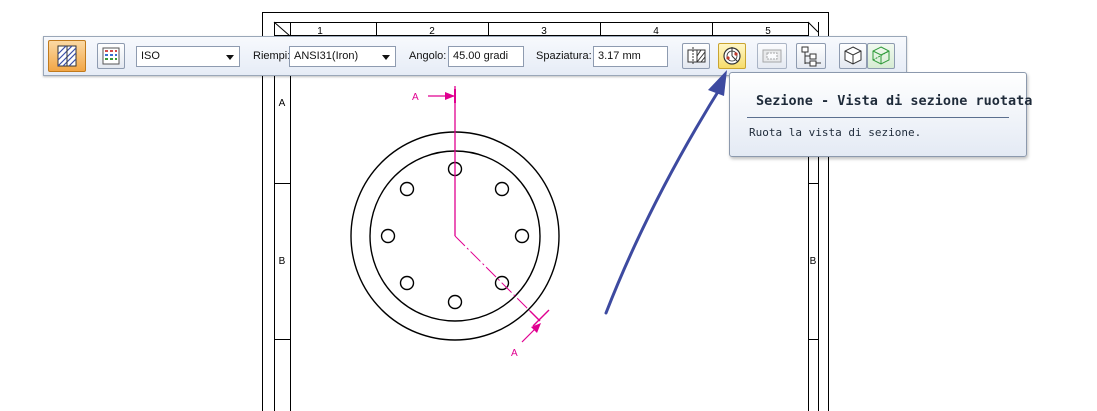 Image resolution: width=1097 pixels, height=411 pixels. I want to click on annotation-arrow-line, so click(665, 197).